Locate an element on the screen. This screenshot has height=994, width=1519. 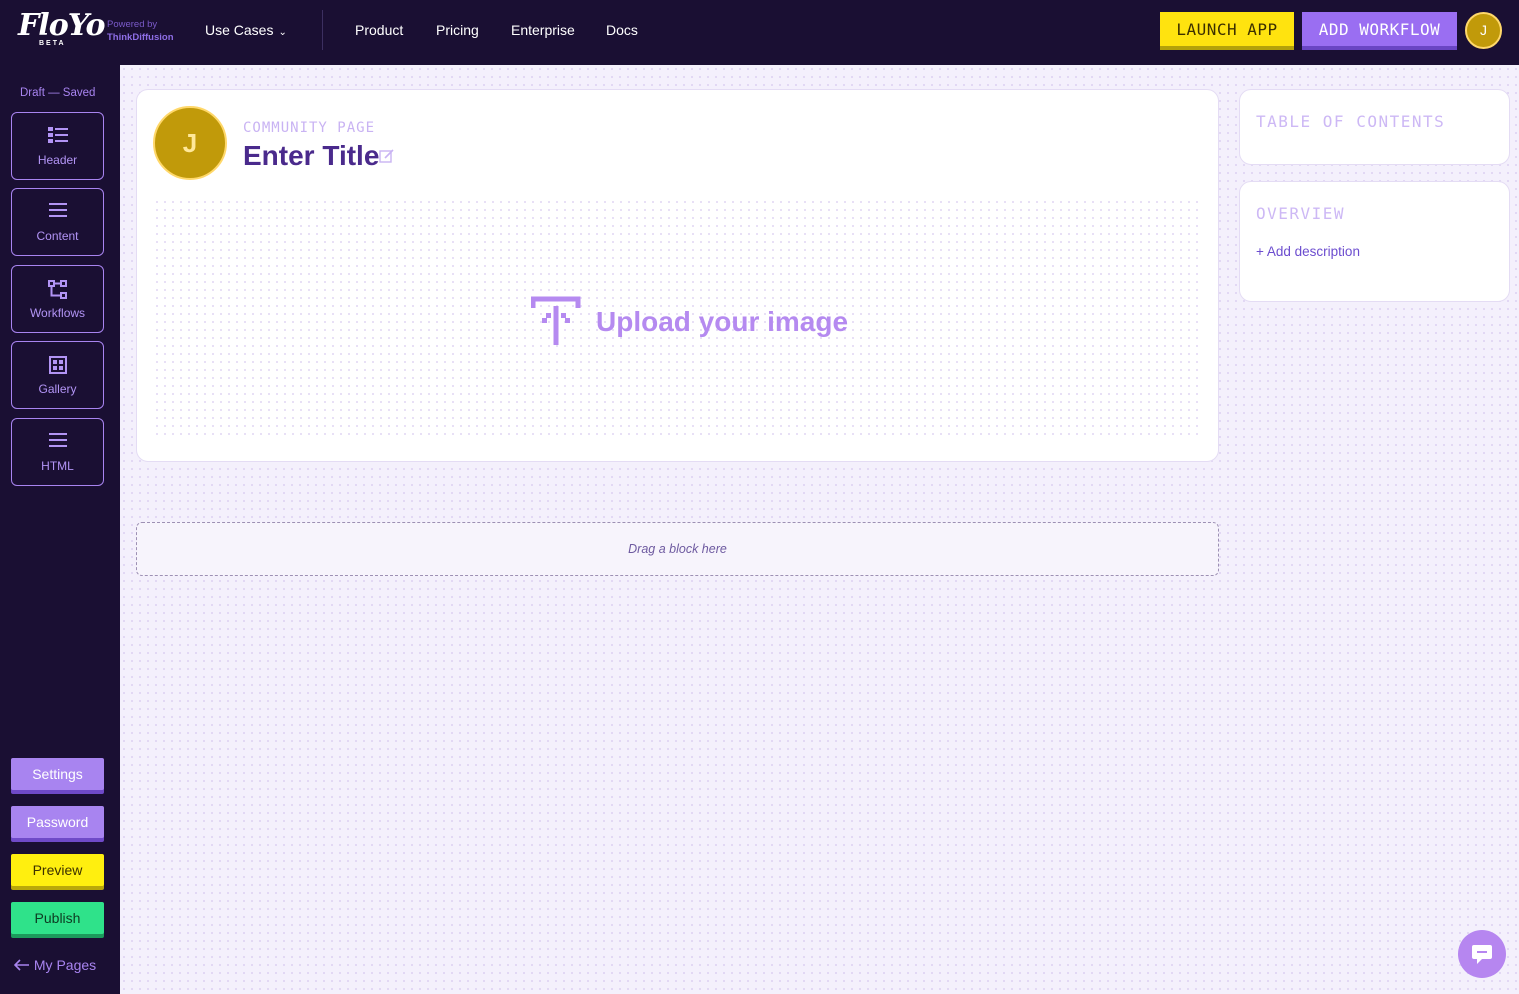
partner-name: ThinkDiffusion is located at coordinates (140, 37).